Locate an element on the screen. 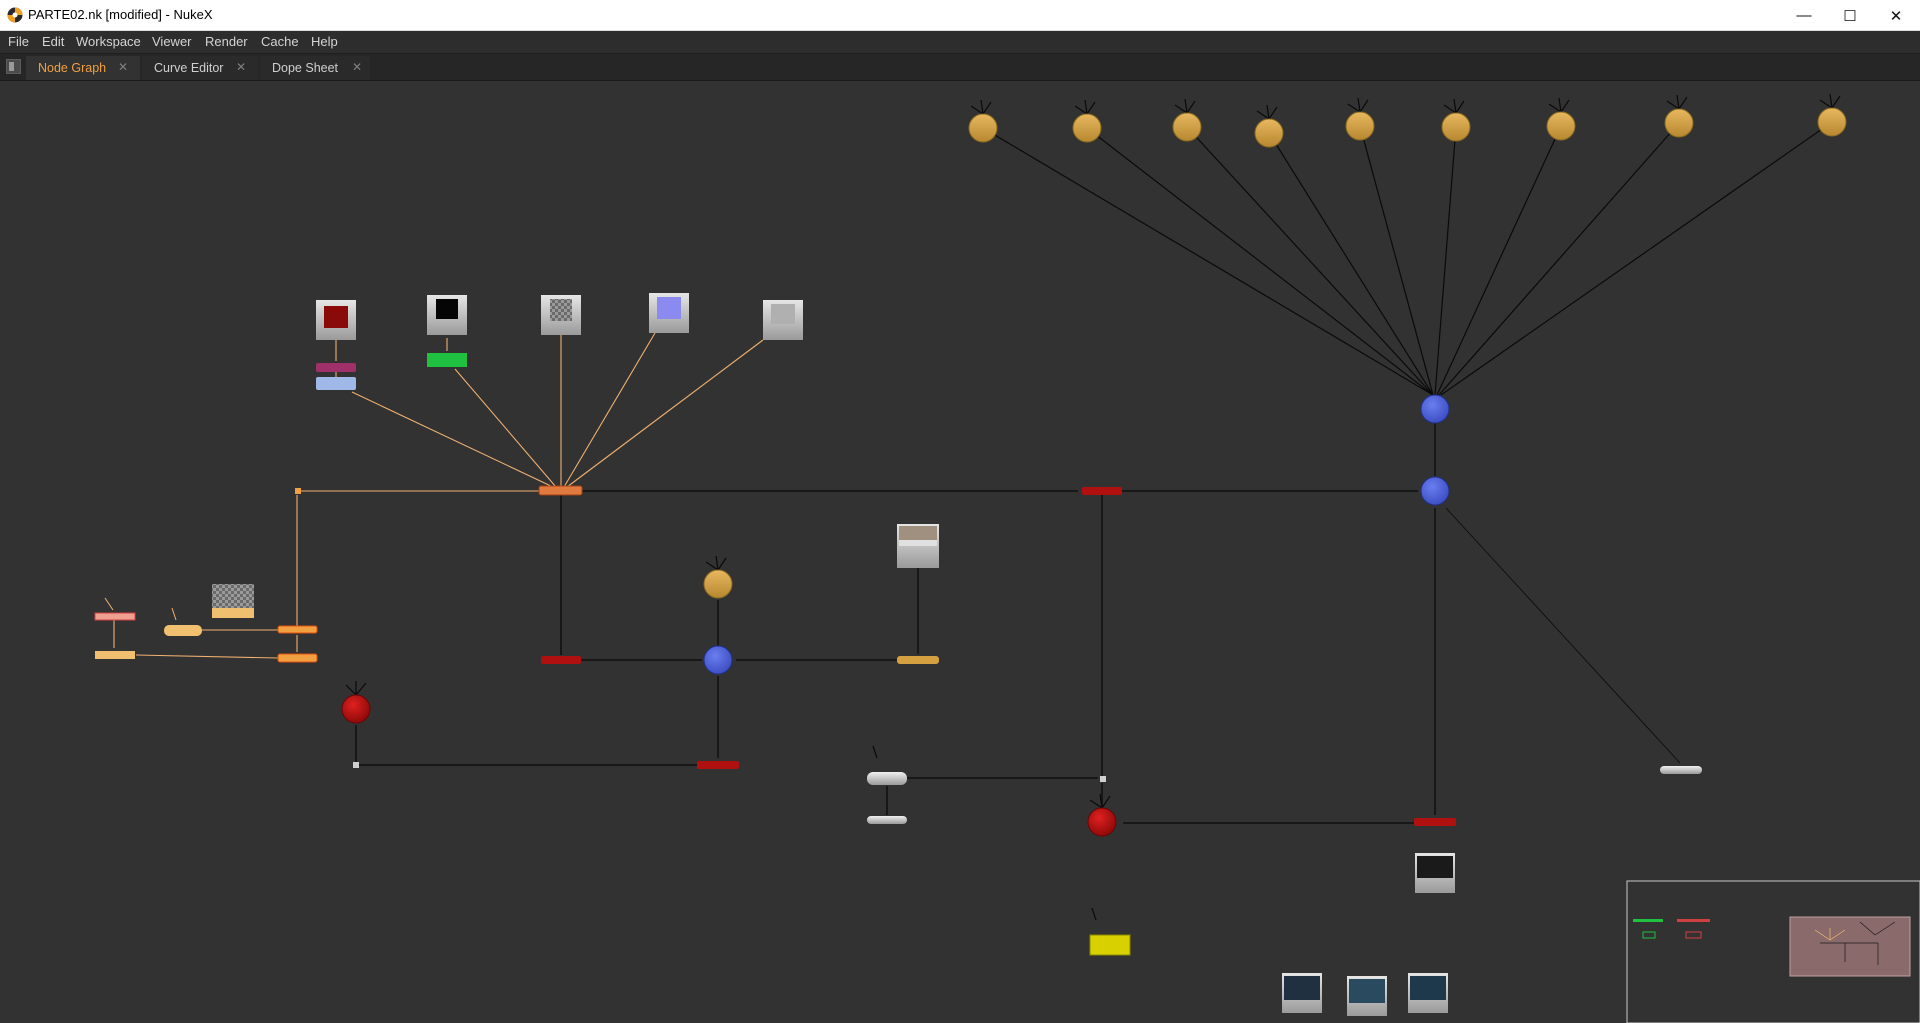 The image size is (1920, 1023). shuffle-node is located at coordinates (887, 820).